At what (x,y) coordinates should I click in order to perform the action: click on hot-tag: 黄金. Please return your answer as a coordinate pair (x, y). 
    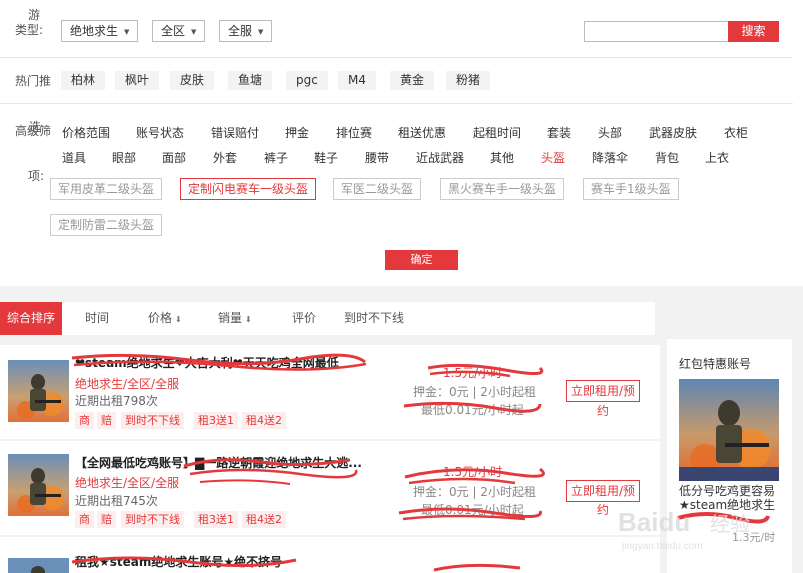
    Looking at the image, I should click on (412, 80).